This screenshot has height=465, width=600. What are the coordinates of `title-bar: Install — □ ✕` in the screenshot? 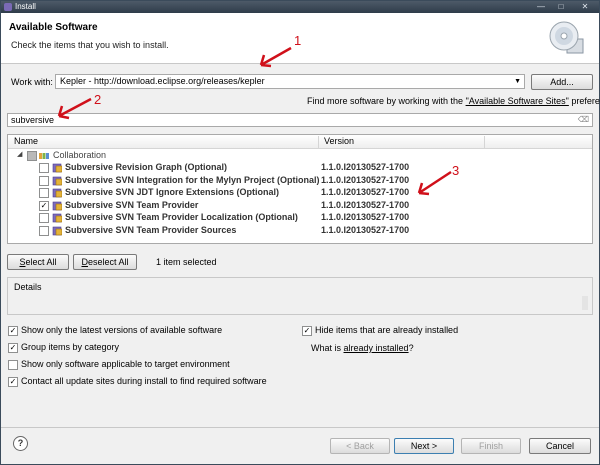 It's located at (300, 7).